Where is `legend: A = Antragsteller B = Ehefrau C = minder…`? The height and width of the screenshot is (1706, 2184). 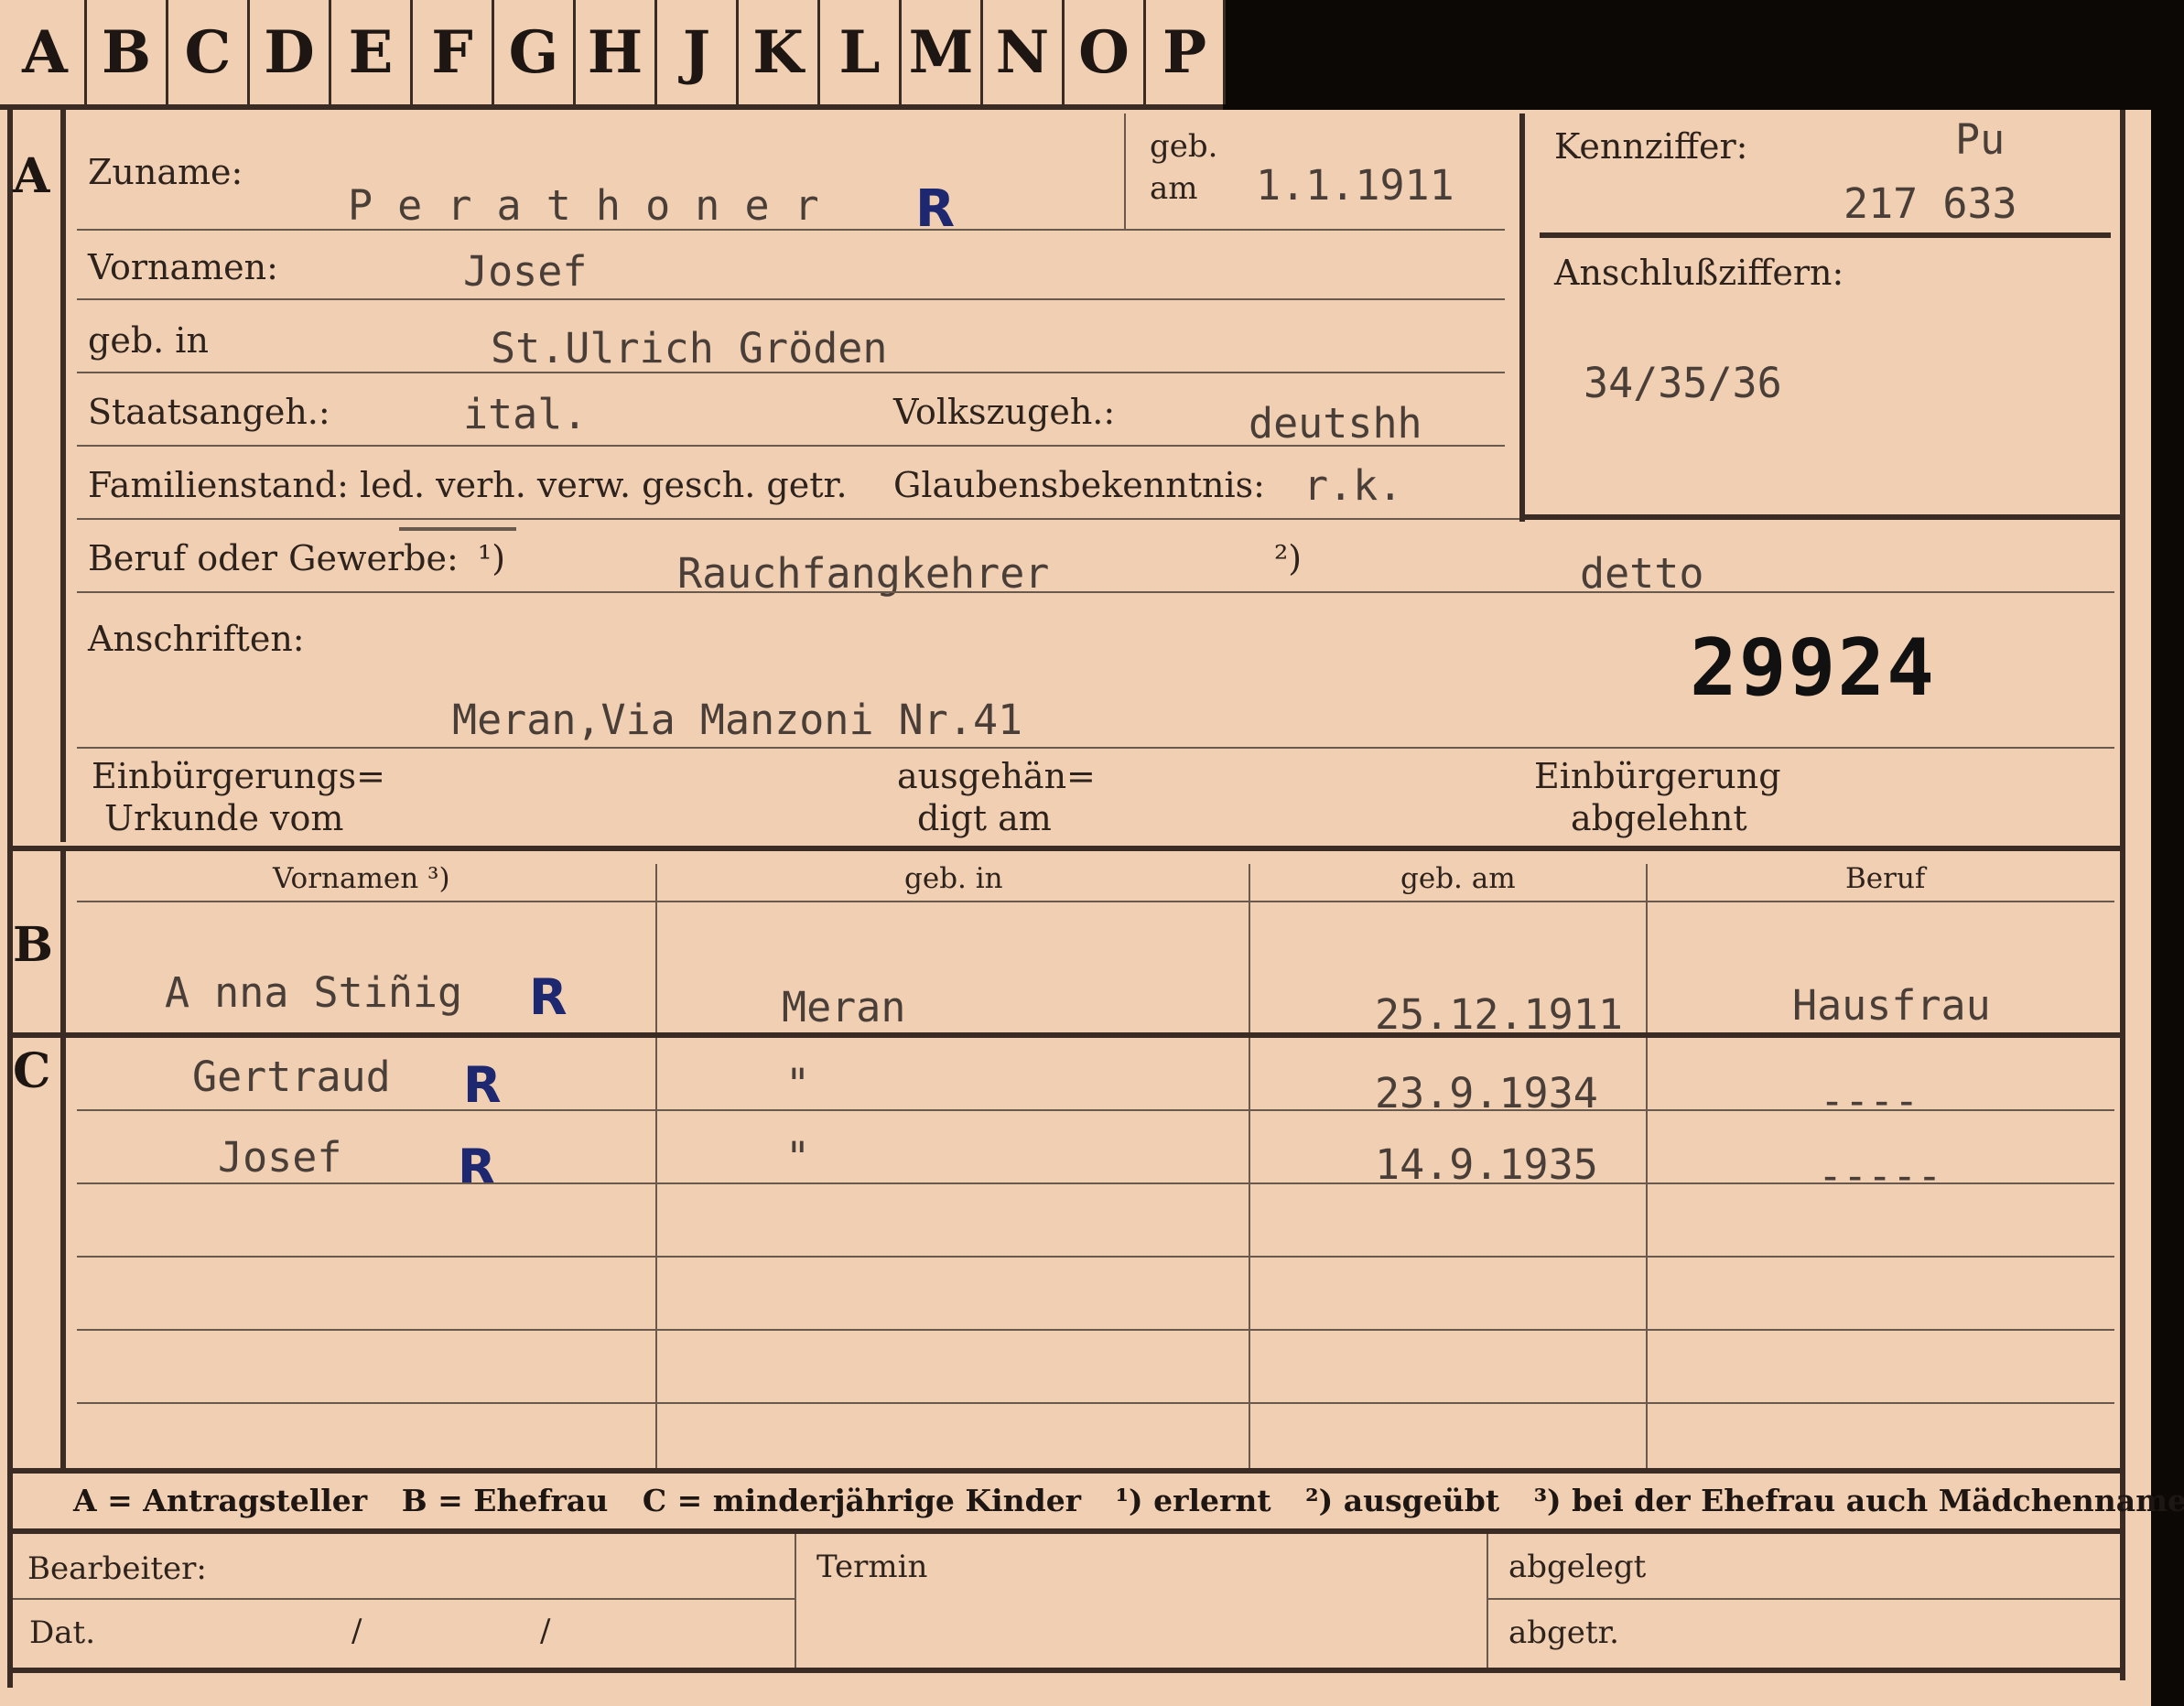 legend: A = Antragsteller B = Ehefrau C = minder… is located at coordinates (1128, 1501).